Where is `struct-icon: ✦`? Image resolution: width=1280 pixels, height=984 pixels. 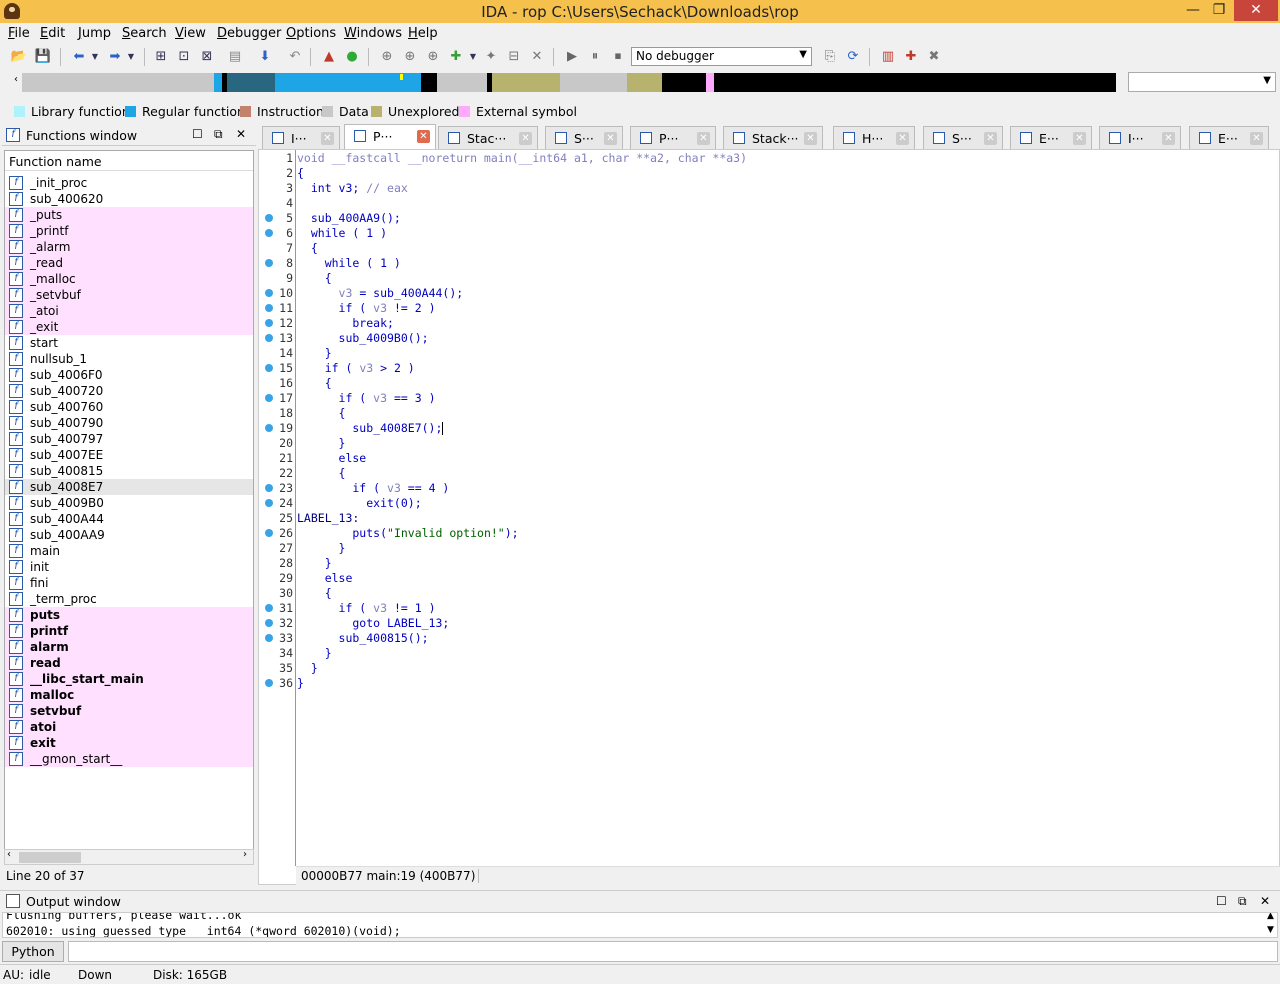 struct-icon: ✦ is located at coordinates (491, 57).